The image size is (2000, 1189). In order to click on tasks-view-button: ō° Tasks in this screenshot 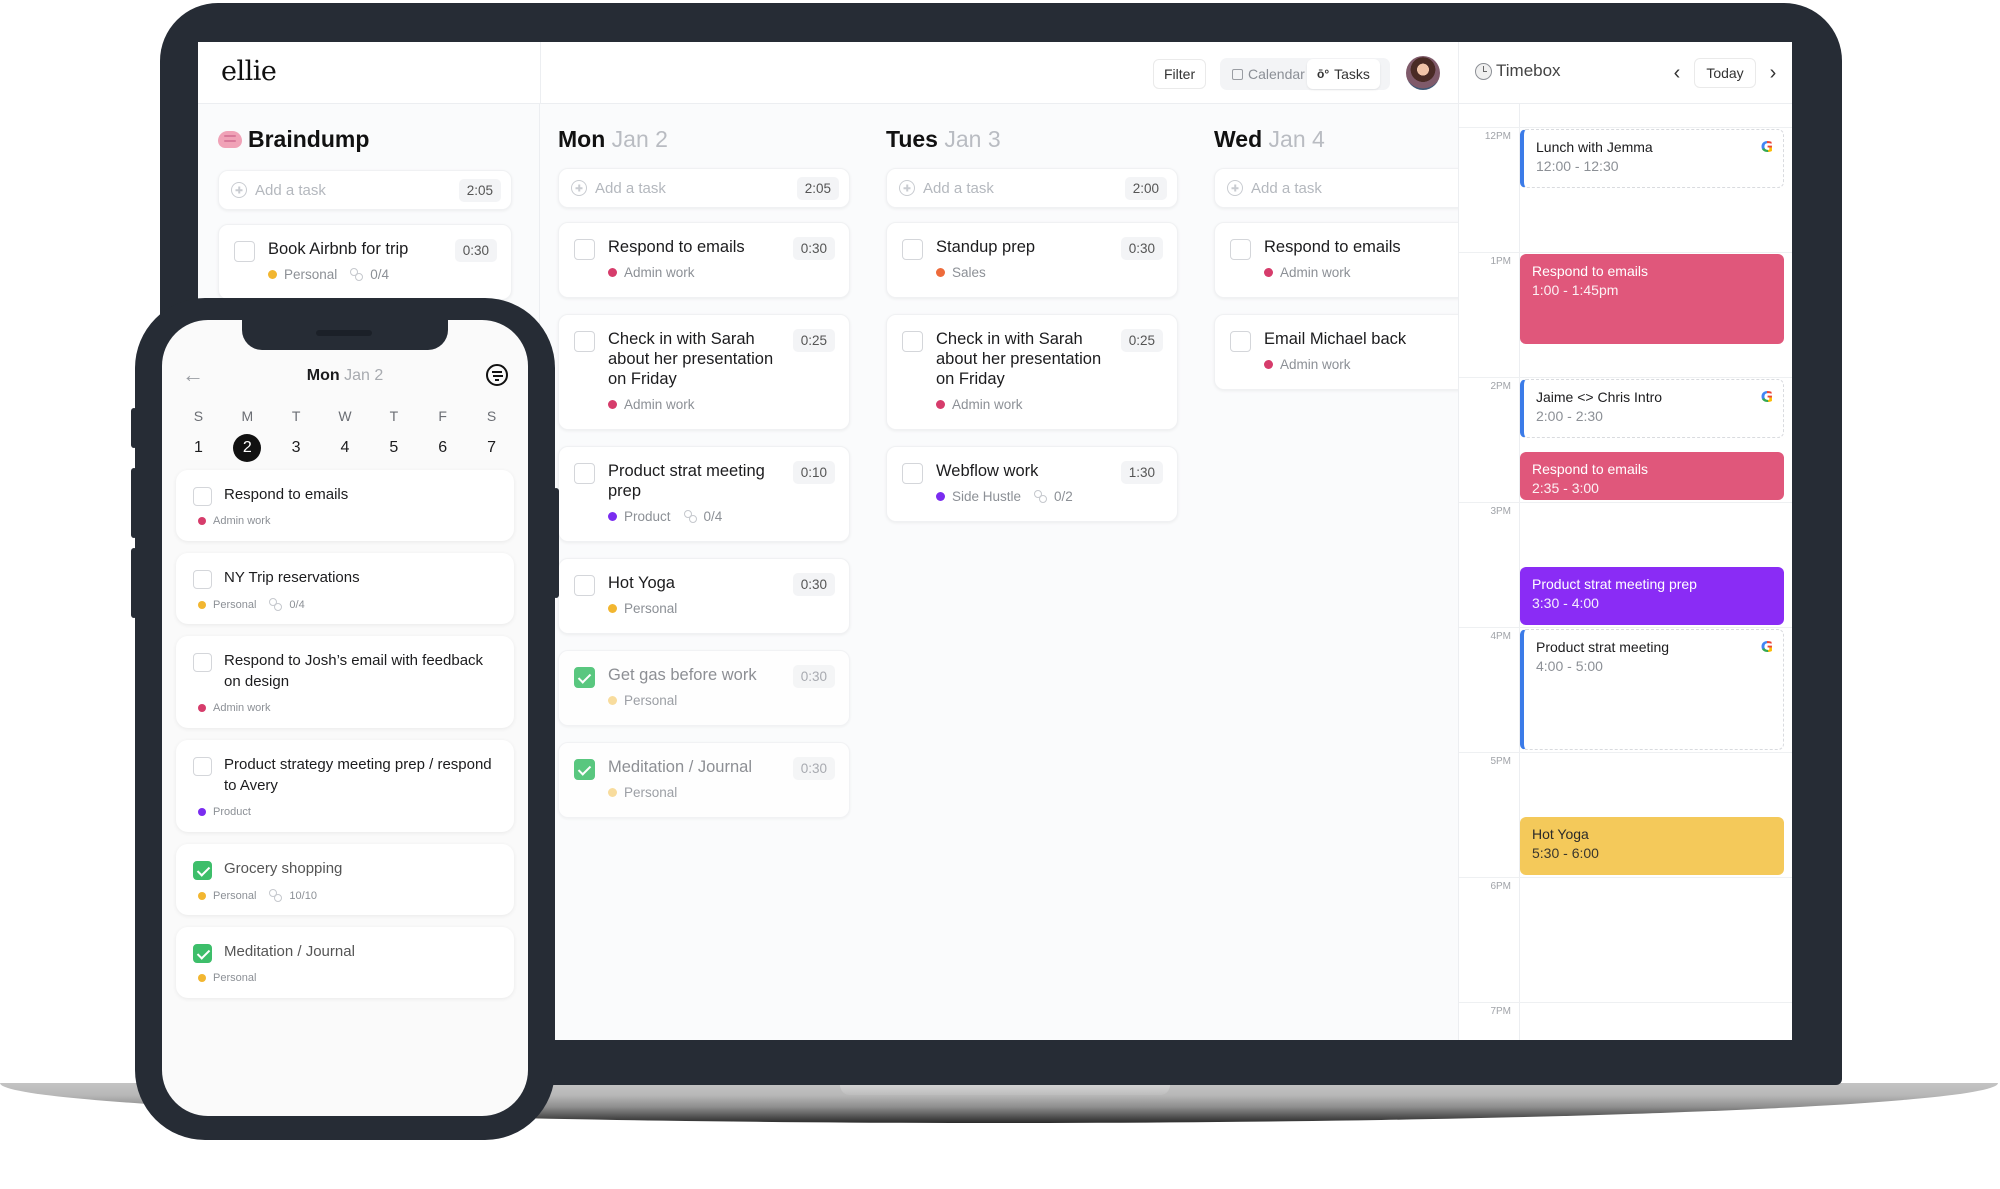, I will do `click(1343, 74)`.